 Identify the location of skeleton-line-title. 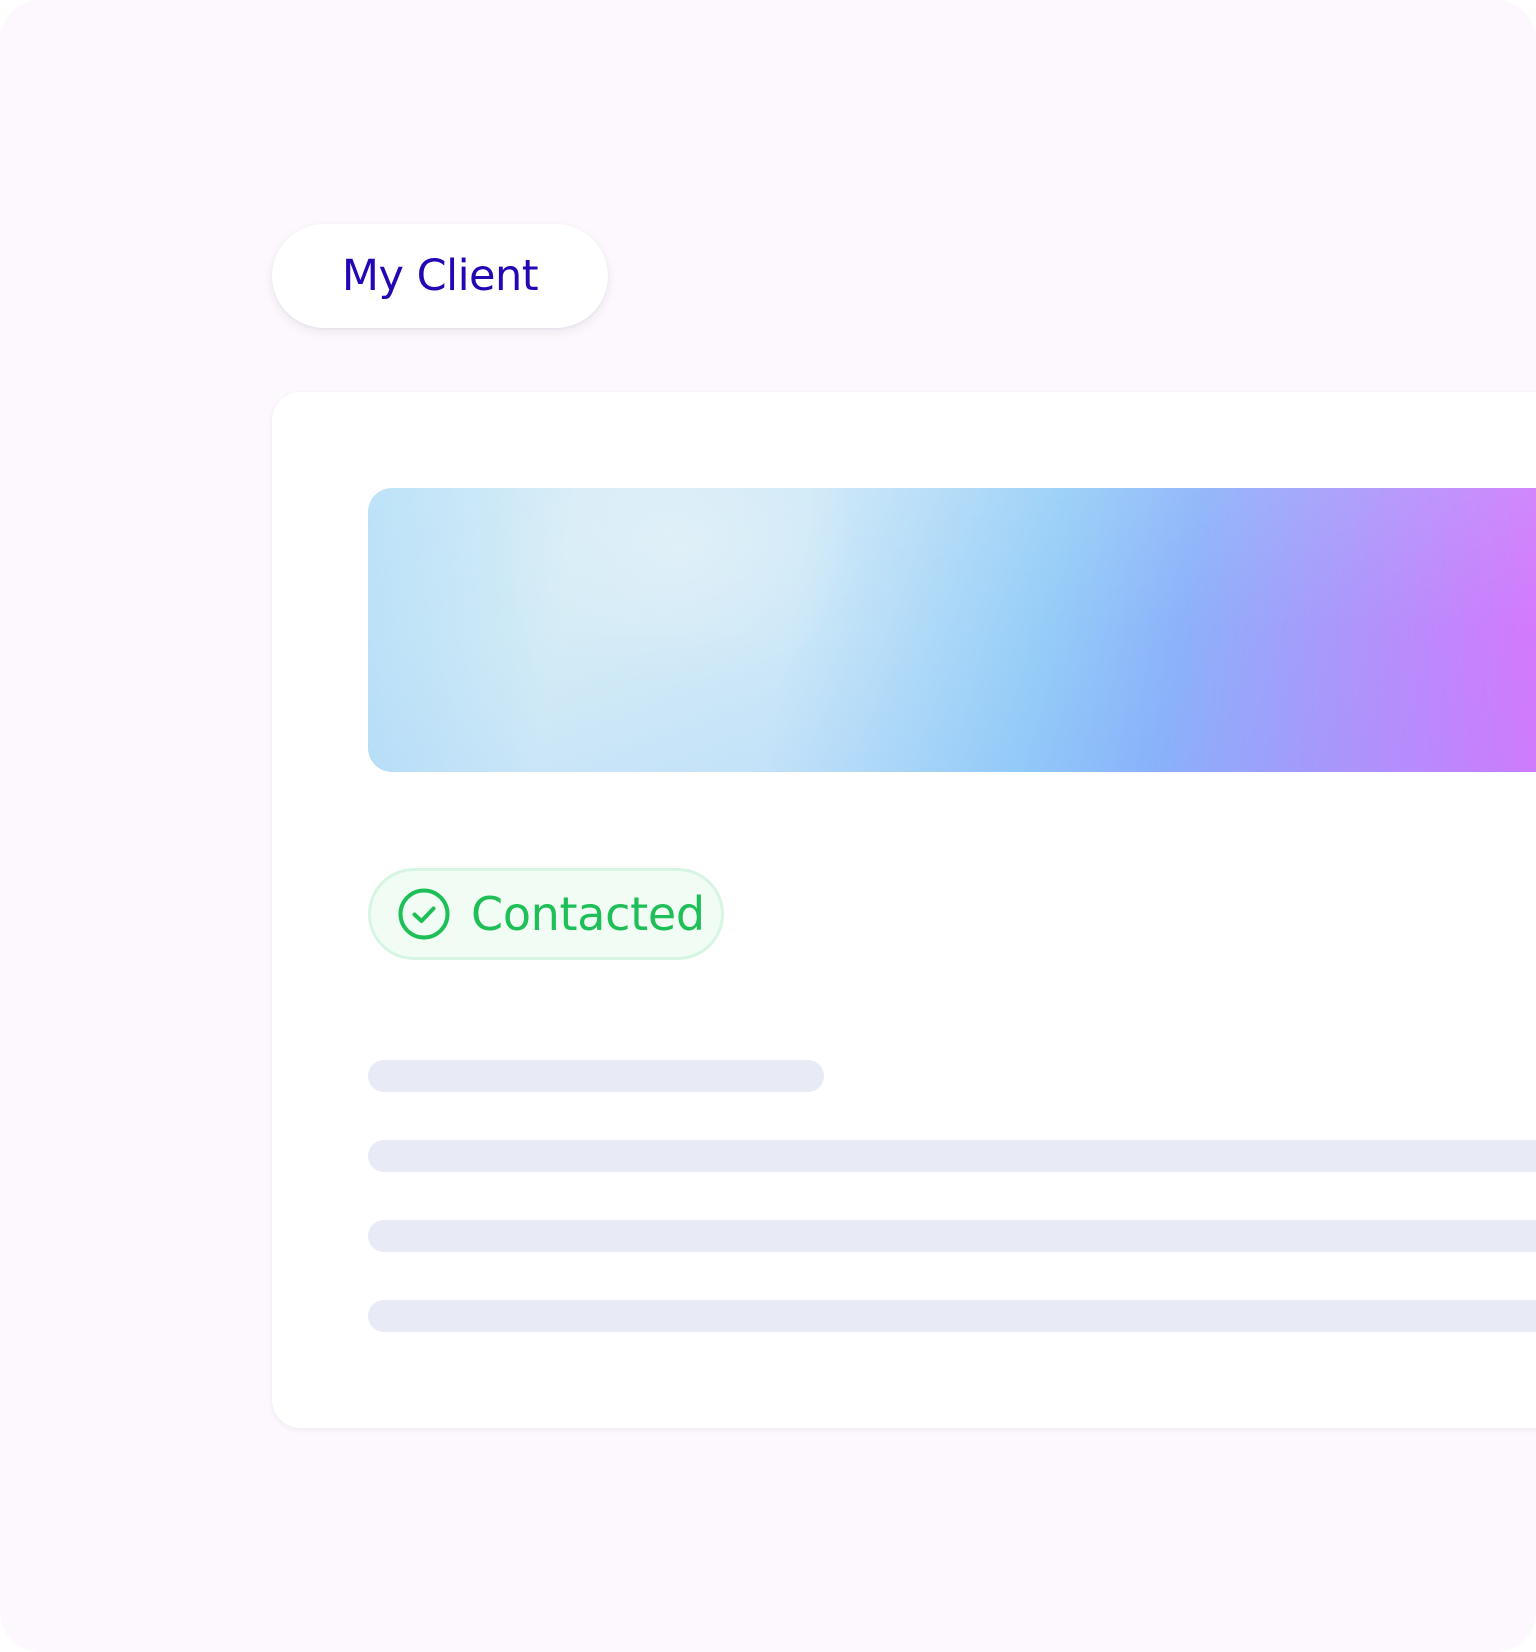
(596, 1076).